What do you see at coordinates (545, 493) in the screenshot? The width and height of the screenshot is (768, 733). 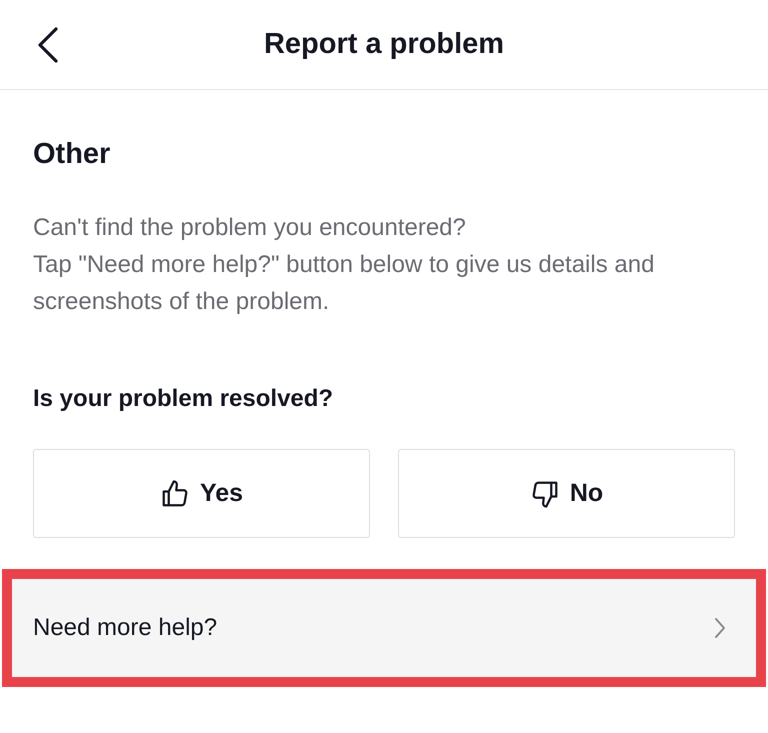 I see `thumbs-down-icon` at bounding box center [545, 493].